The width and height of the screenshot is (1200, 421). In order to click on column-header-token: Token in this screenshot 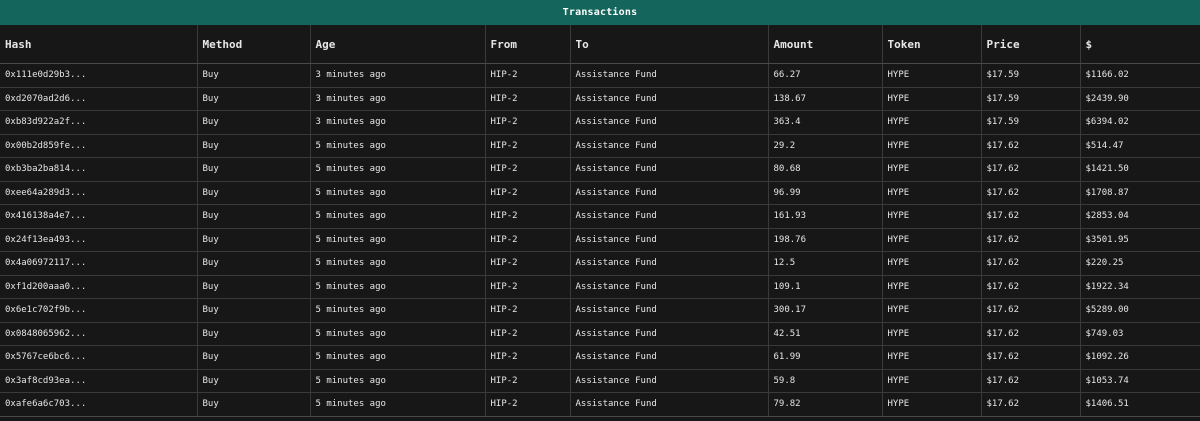, I will do `click(932, 44)`.